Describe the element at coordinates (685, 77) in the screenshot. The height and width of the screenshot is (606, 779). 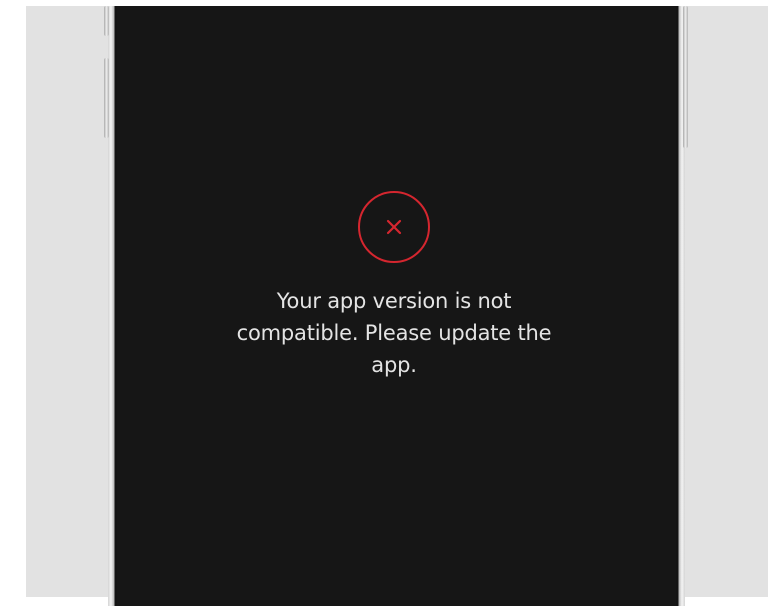
I see `phone-power-button` at that location.